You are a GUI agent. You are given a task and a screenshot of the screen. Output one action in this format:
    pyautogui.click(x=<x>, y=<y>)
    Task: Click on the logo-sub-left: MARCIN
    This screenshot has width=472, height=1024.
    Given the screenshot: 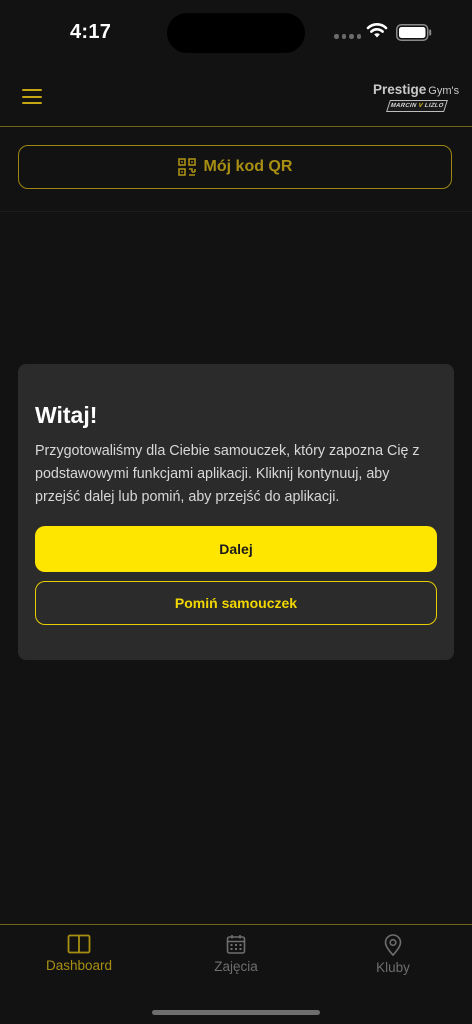 What is the action you would take?
    pyautogui.click(x=404, y=106)
    